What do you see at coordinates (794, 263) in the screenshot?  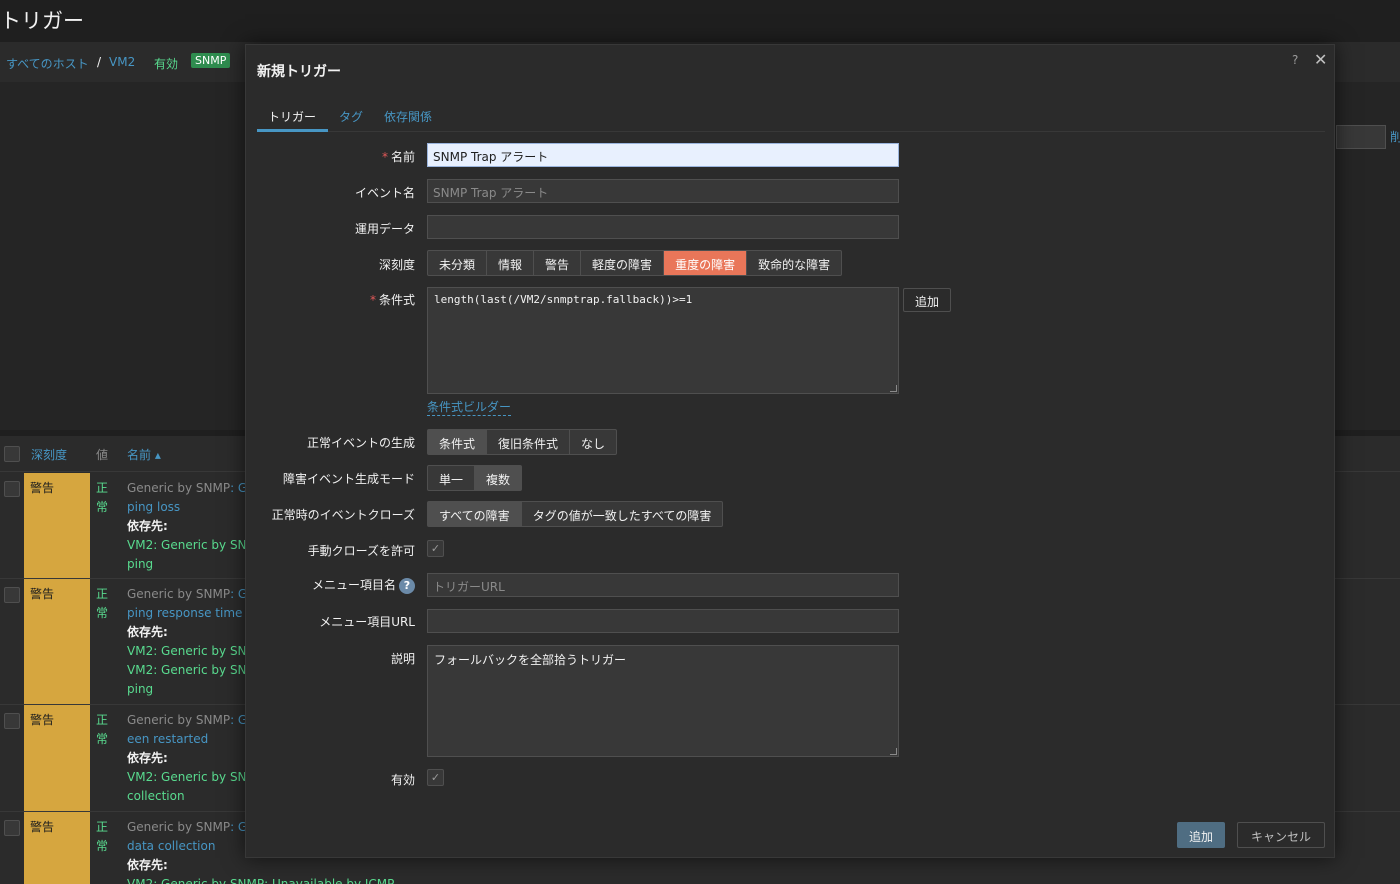 I see `severity-disaster: 致命的な障害` at bounding box center [794, 263].